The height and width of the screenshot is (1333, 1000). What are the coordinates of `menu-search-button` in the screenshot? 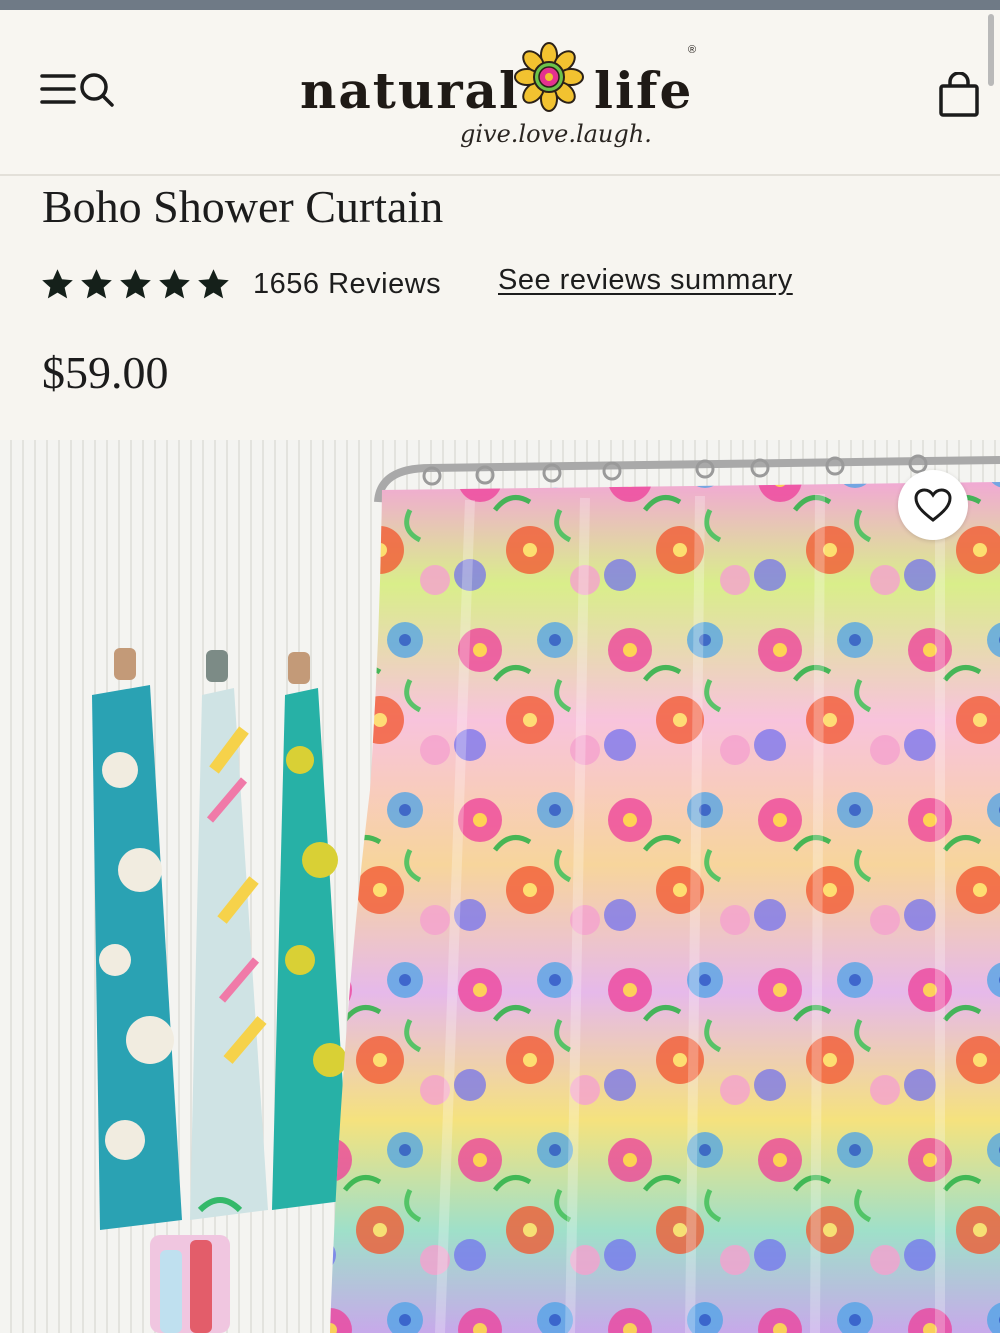 It's located at (78, 90).